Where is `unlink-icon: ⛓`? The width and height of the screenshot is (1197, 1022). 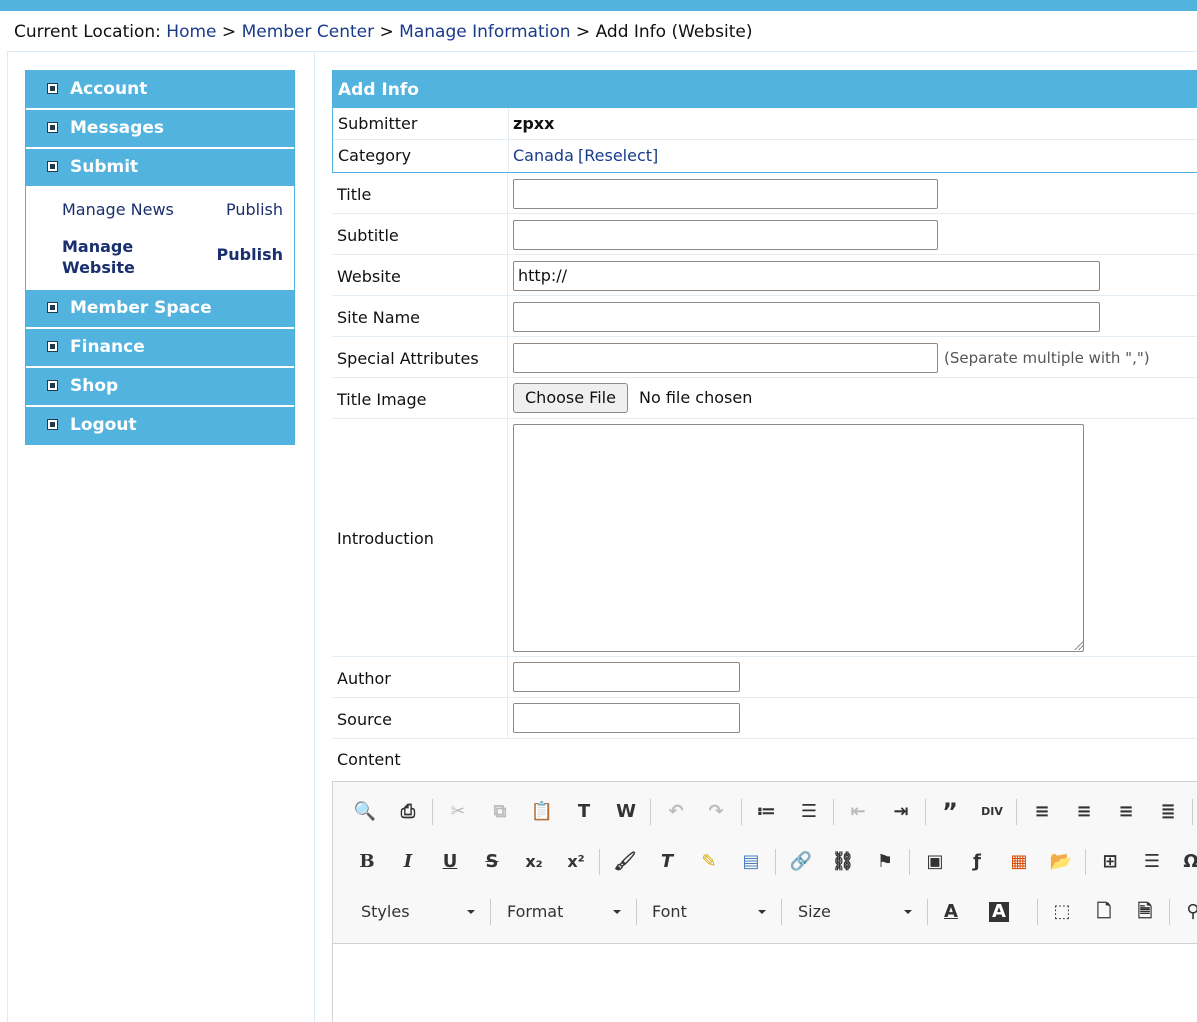
unlink-icon: ⛓ is located at coordinates (843, 862).